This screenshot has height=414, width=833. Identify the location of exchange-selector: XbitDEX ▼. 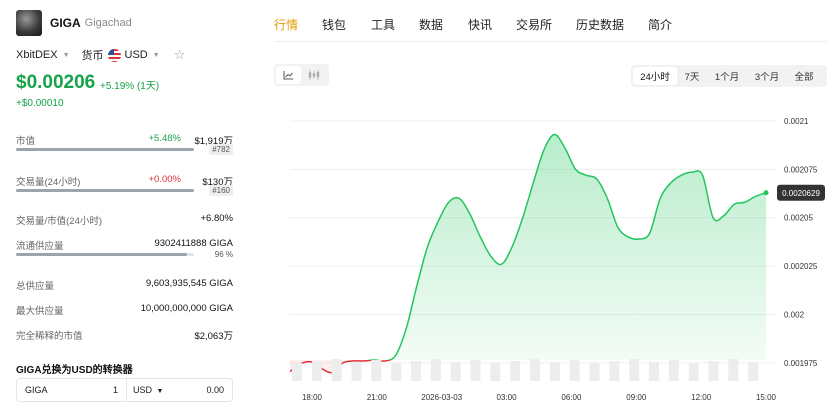
(43, 55).